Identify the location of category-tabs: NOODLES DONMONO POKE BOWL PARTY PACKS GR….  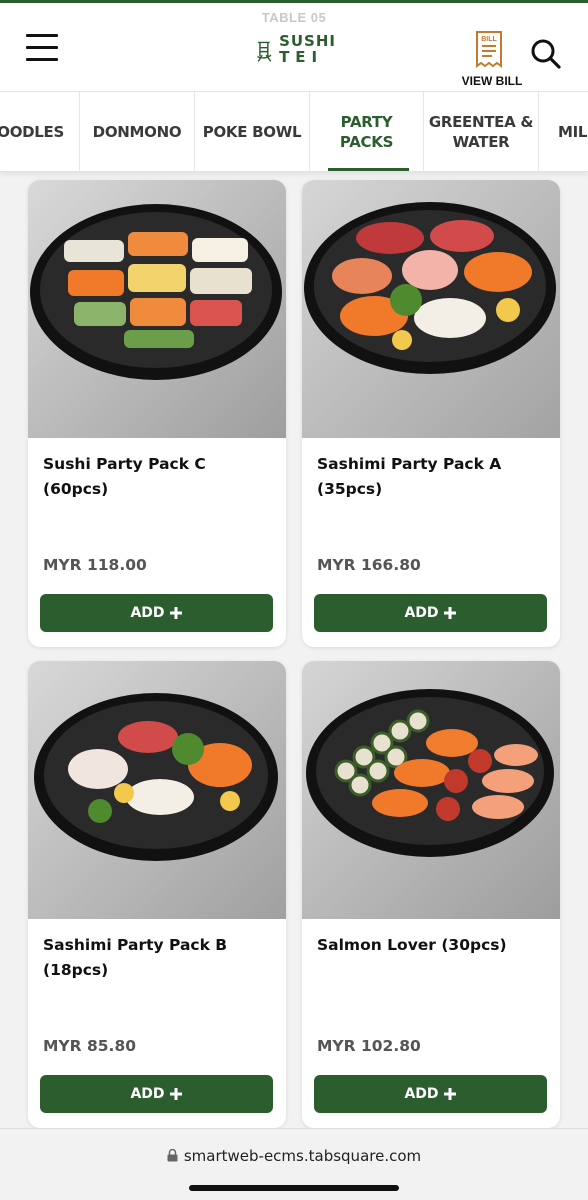
(294, 132).